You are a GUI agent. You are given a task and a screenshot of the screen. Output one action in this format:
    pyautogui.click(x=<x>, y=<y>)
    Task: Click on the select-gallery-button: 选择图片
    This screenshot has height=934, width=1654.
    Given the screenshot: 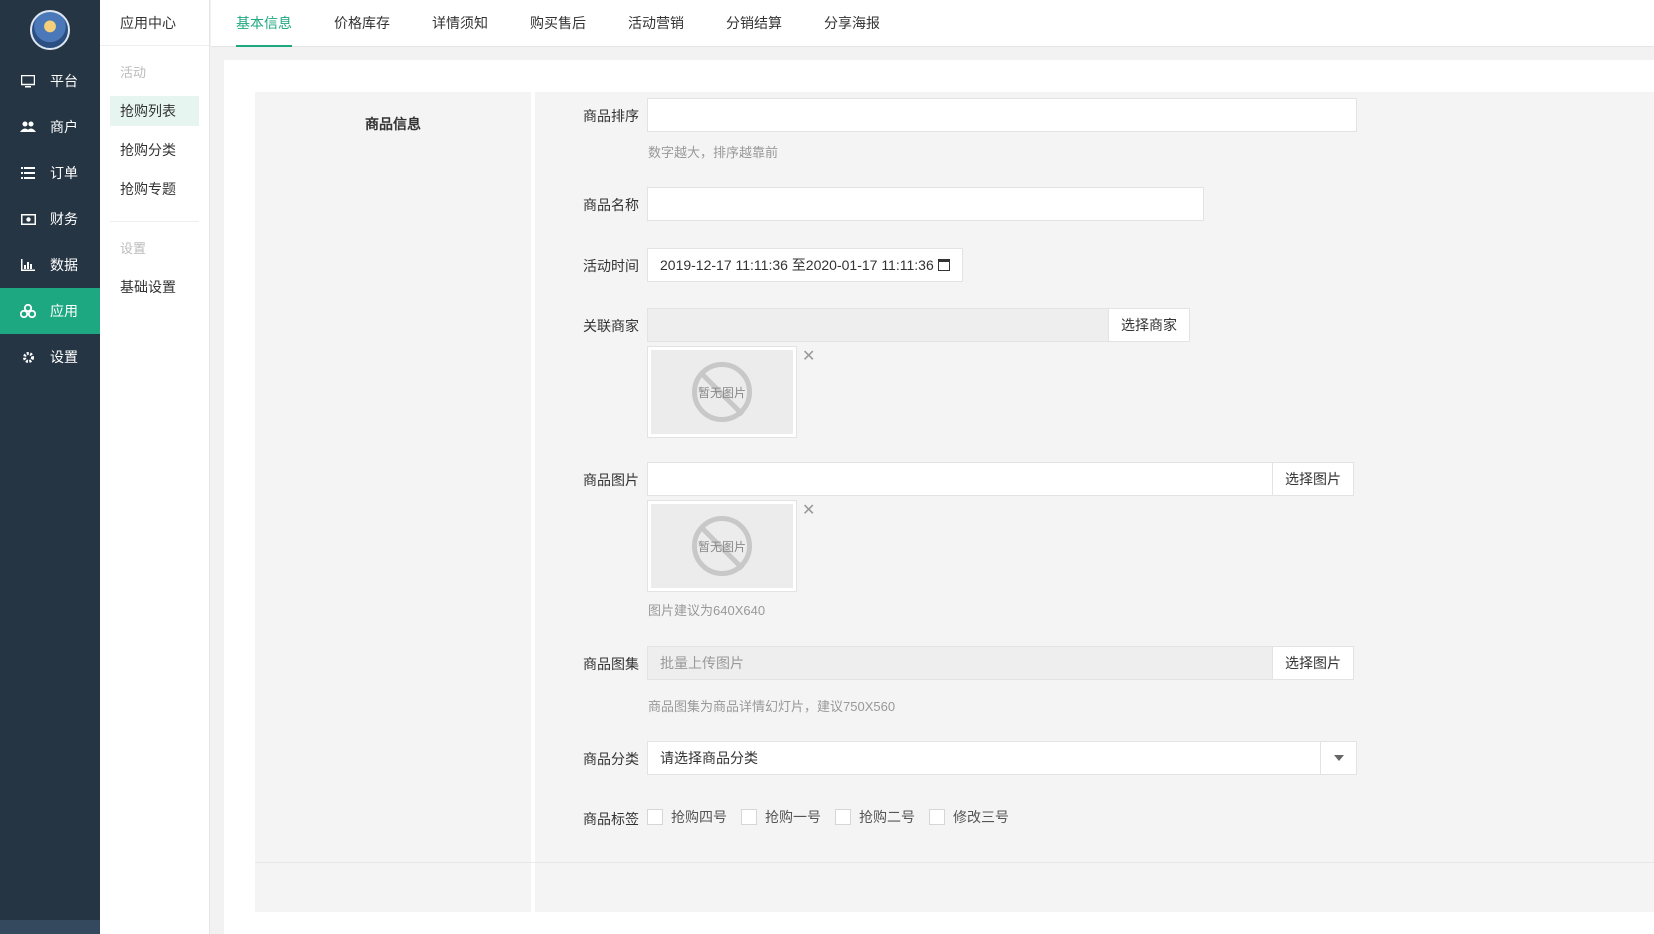 What is the action you would take?
    pyautogui.click(x=1313, y=663)
    